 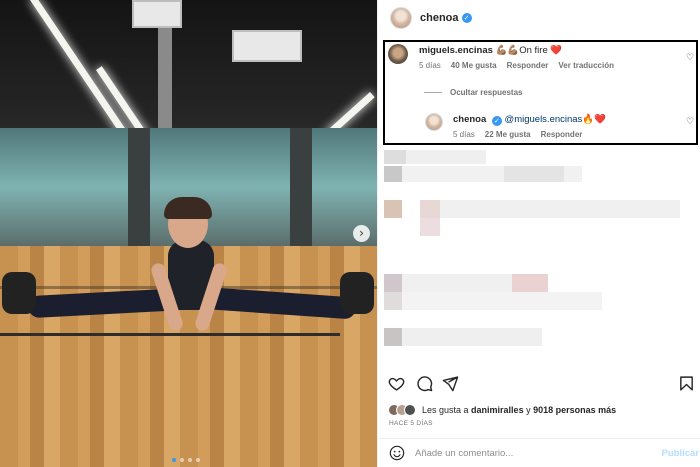 I want to click on commenter-username: miguels.encinas, so click(x=456, y=50).